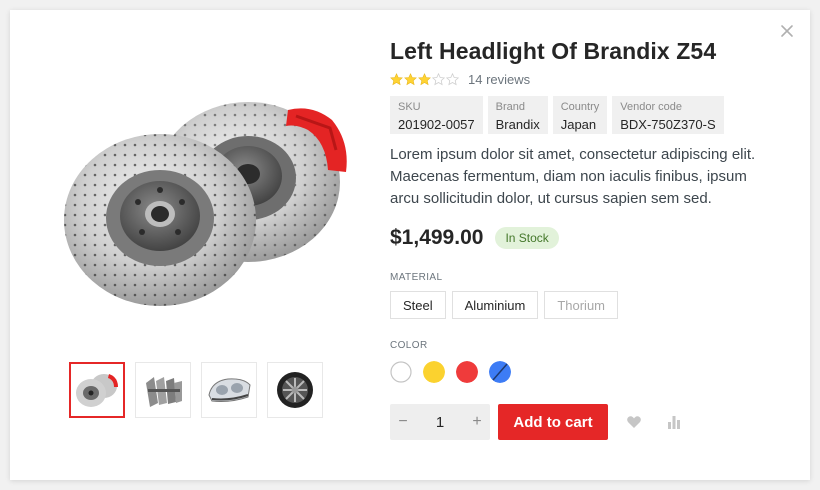  I want to click on meta-label: Country, so click(580, 107).